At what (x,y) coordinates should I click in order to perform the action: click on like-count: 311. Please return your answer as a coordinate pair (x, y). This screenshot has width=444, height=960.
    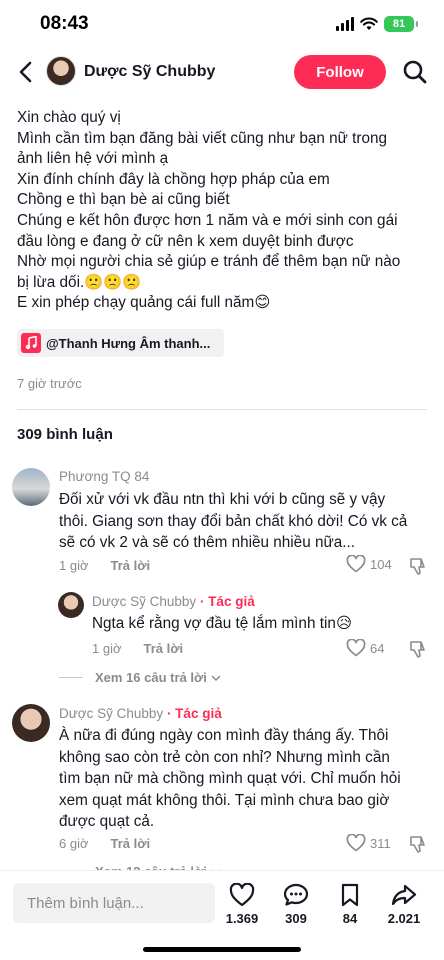
    Looking at the image, I should click on (380, 843).